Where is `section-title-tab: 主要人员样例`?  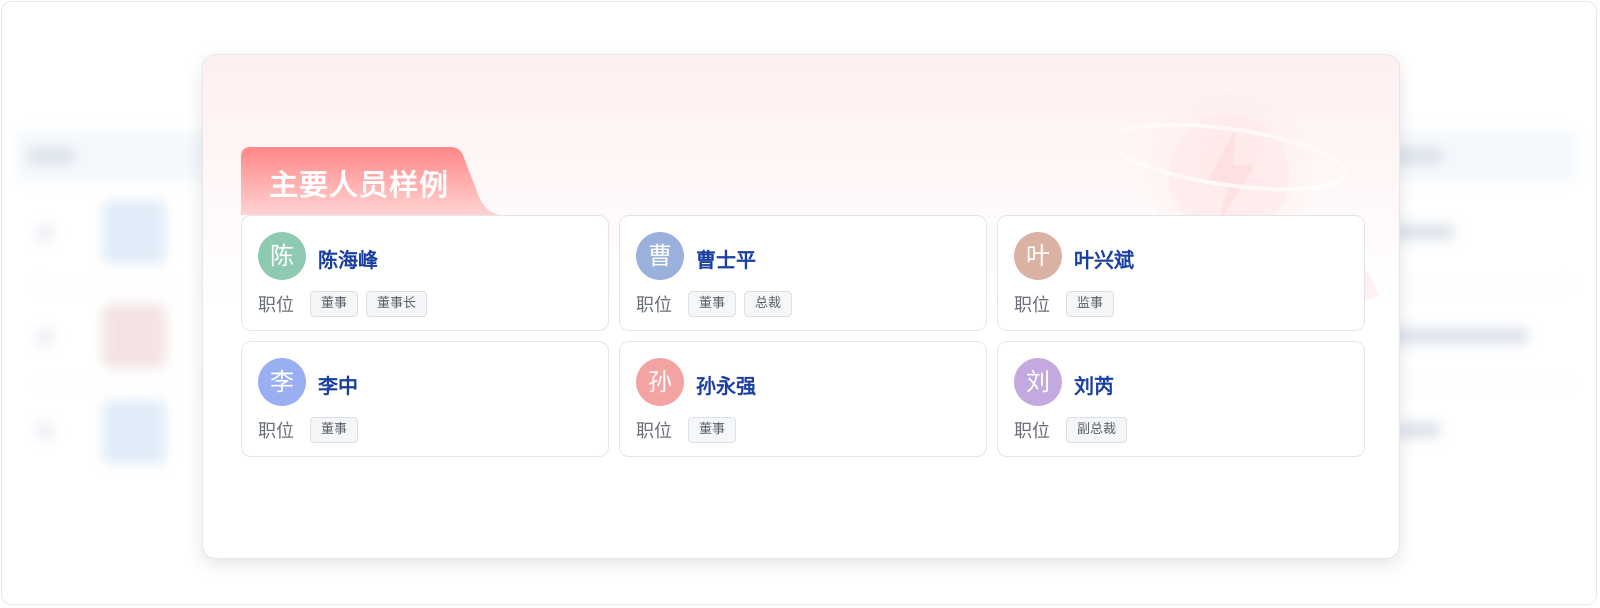 section-title-tab: 主要人员样例 is located at coordinates (371, 182).